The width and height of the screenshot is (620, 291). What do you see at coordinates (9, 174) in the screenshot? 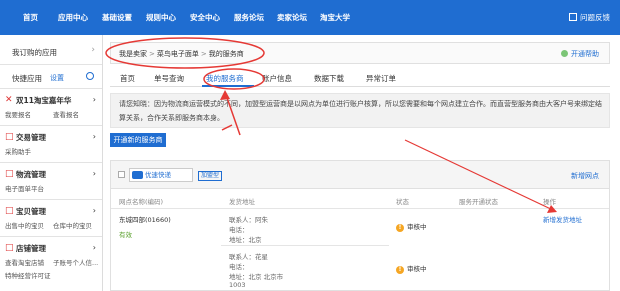
I see `logistics-icon: □` at bounding box center [9, 174].